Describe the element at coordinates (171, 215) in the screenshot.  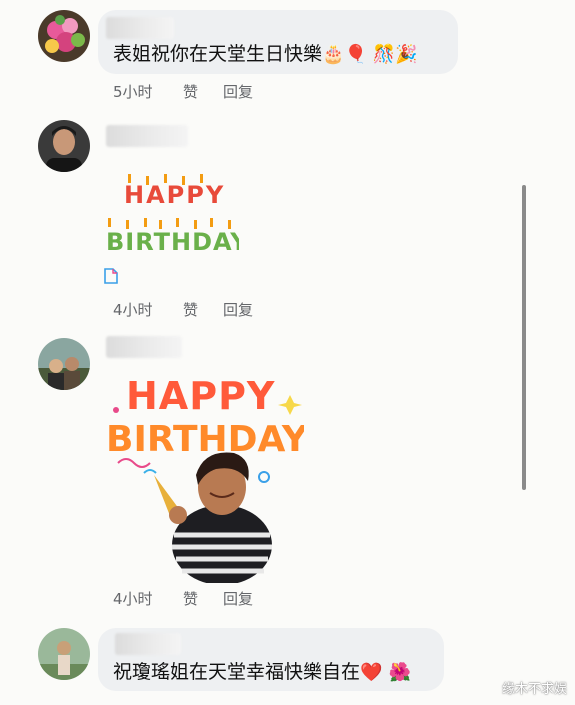
I see `happy-birthday-candle-sticker: HAPPY BIRTHDAY` at that location.